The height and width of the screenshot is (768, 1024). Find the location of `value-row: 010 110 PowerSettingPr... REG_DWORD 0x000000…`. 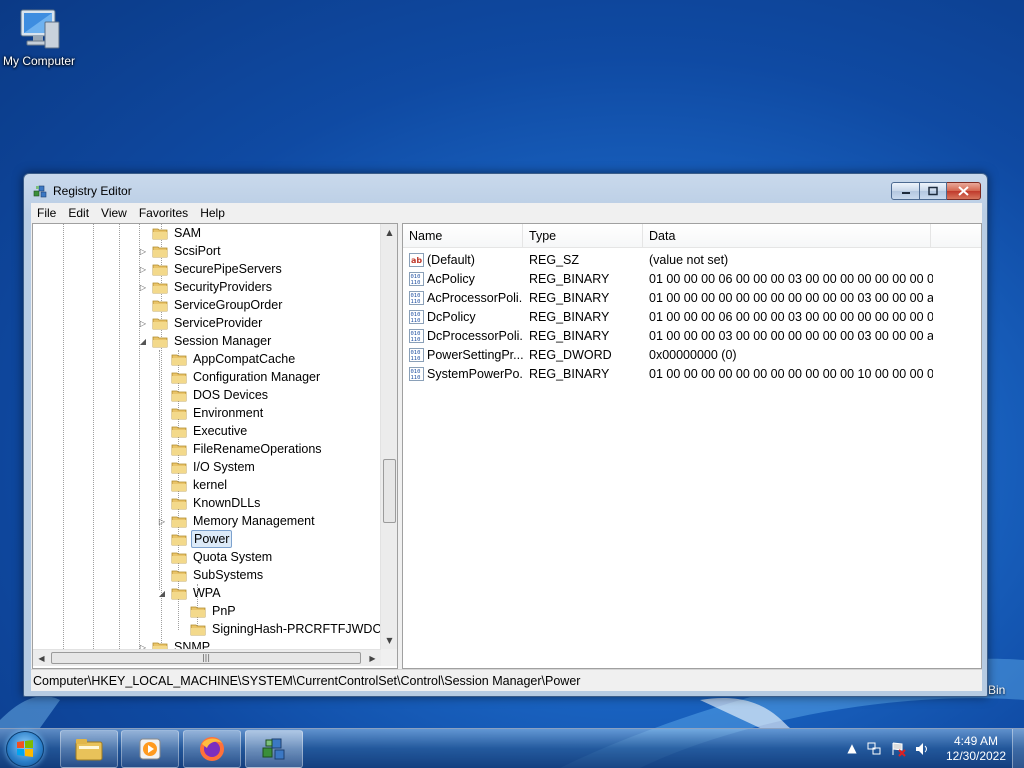

value-row: 010 110 PowerSettingPr... REG_DWORD 0x000000… is located at coordinates (668, 354).